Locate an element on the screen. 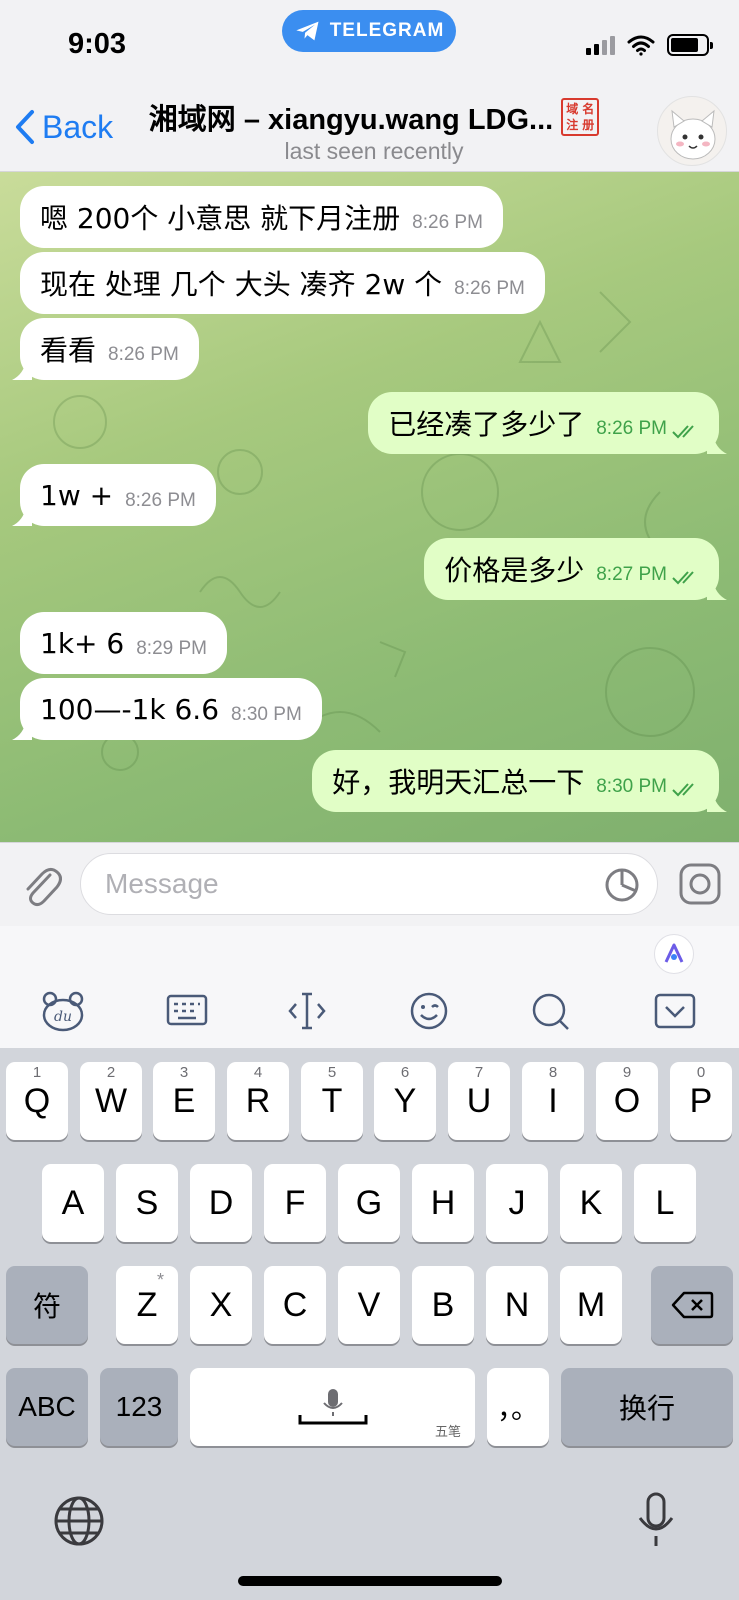 This screenshot has height=1600, width=739. key-j: J is located at coordinates (517, 1203).